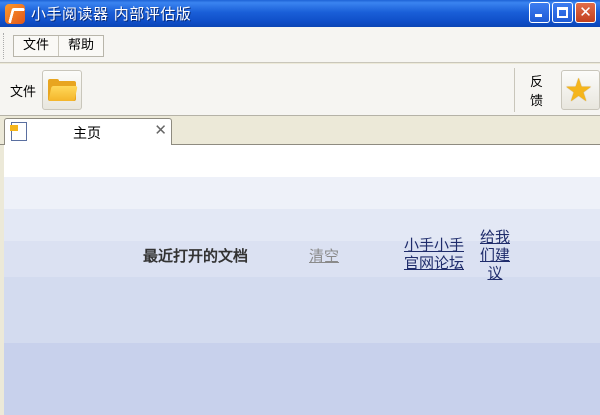 This screenshot has height=415, width=600. Describe the element at coordinates (537, 92) in the screenshot. I see `toolbar-feedback-label: 反馈` at that location.